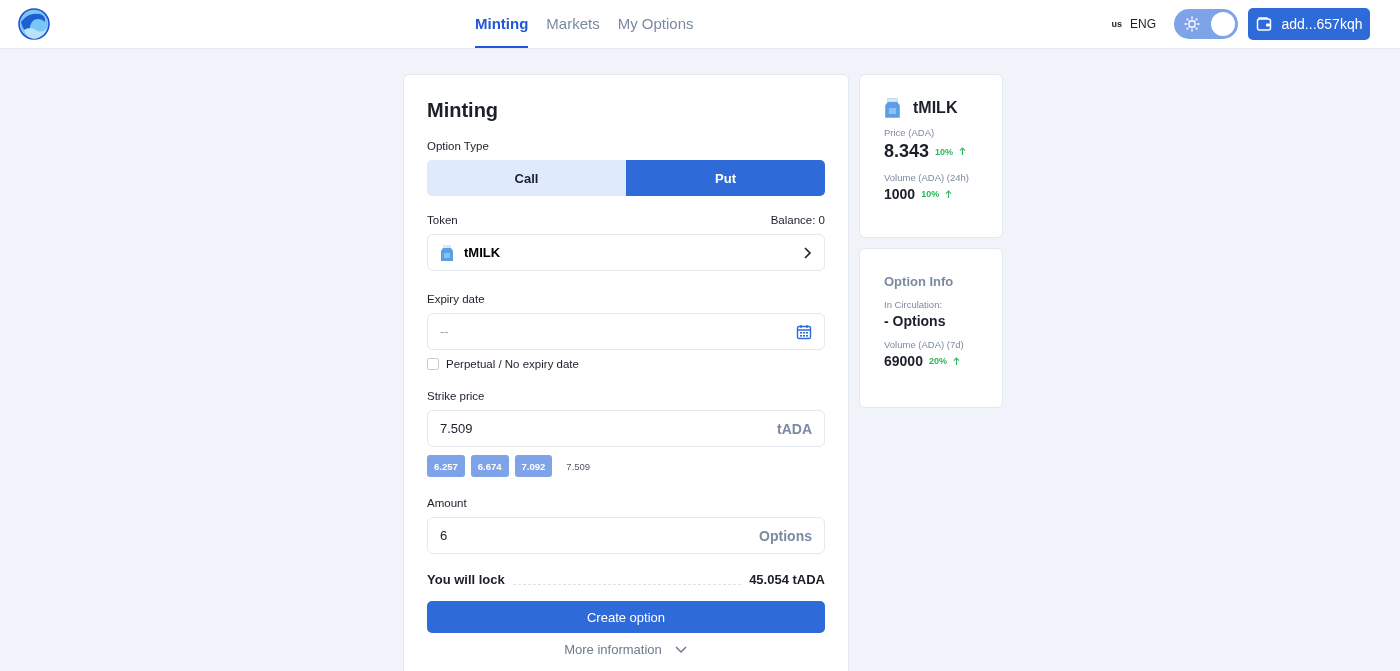  Describe the element at coordinates (804, 331) in the screenshot. I see `calendar-icon` at that location.